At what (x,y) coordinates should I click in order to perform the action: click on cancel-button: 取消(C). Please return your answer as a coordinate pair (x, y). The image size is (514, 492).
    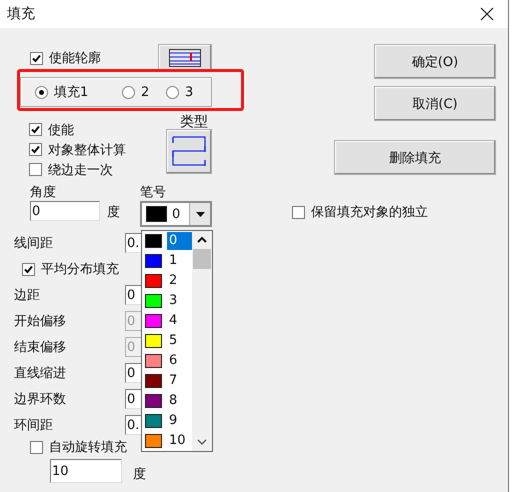
    Looking at the image, I should click on (435, 103).